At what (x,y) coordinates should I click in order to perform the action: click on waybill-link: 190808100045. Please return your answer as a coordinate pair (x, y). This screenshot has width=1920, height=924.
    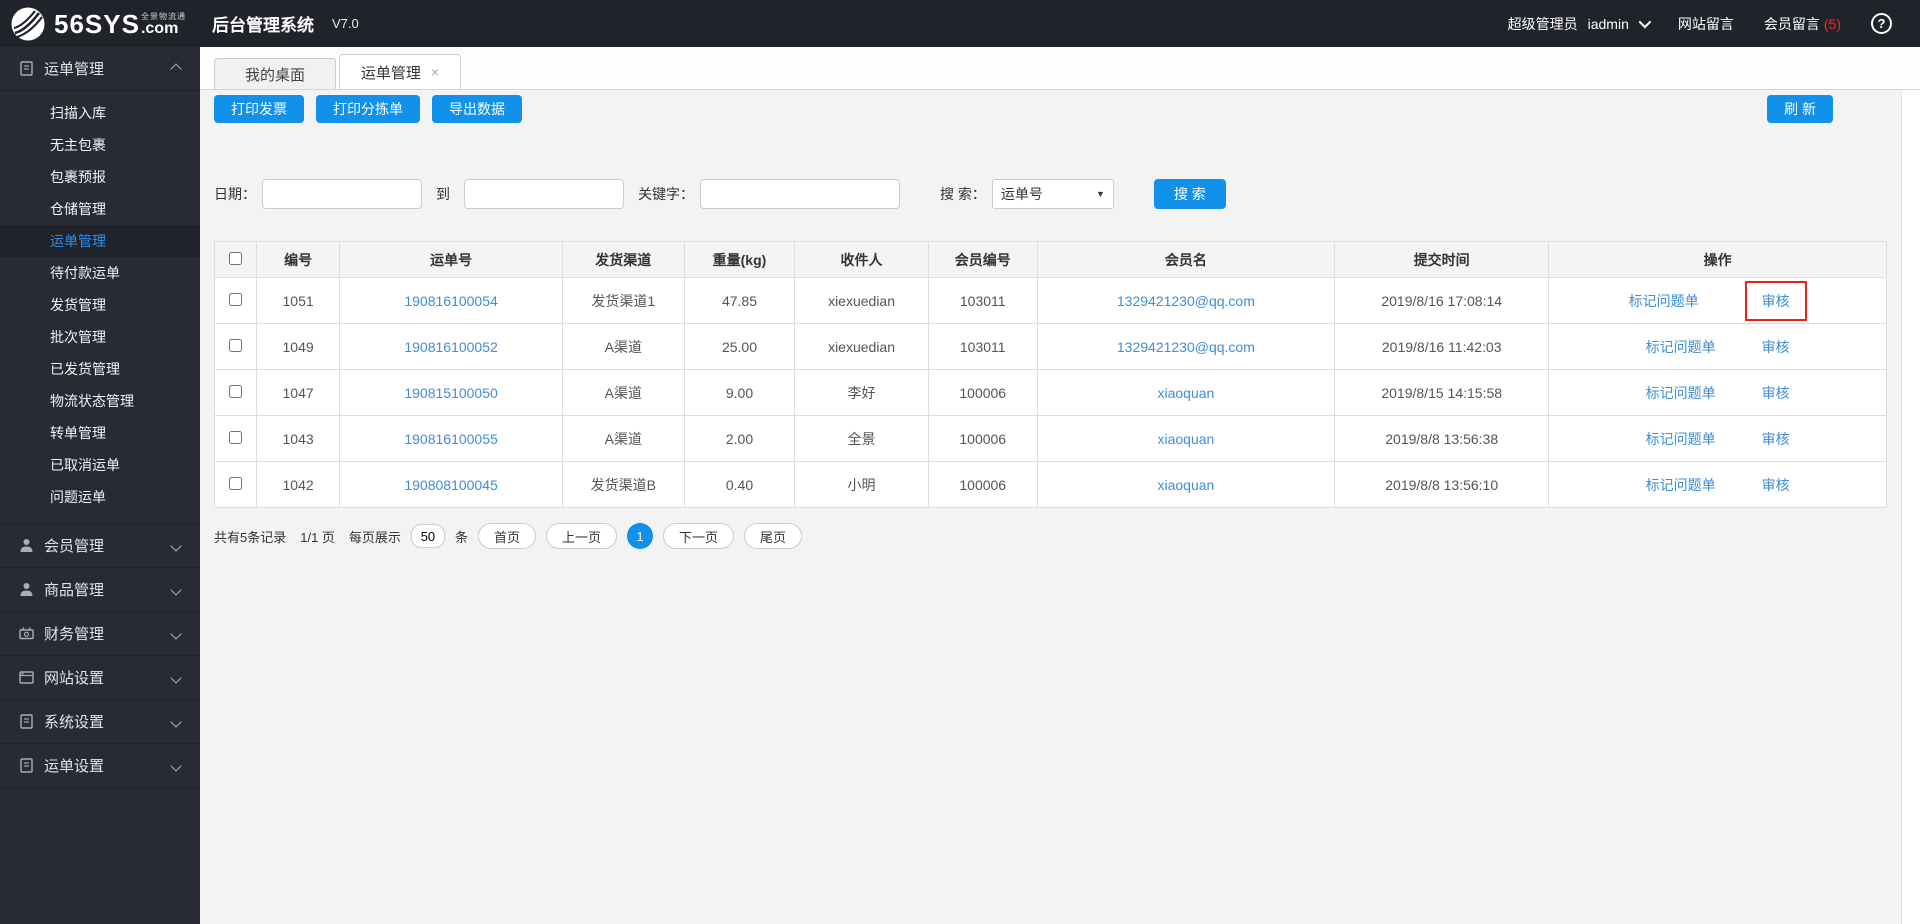
    Looking at the image, I should click on (450, 485).